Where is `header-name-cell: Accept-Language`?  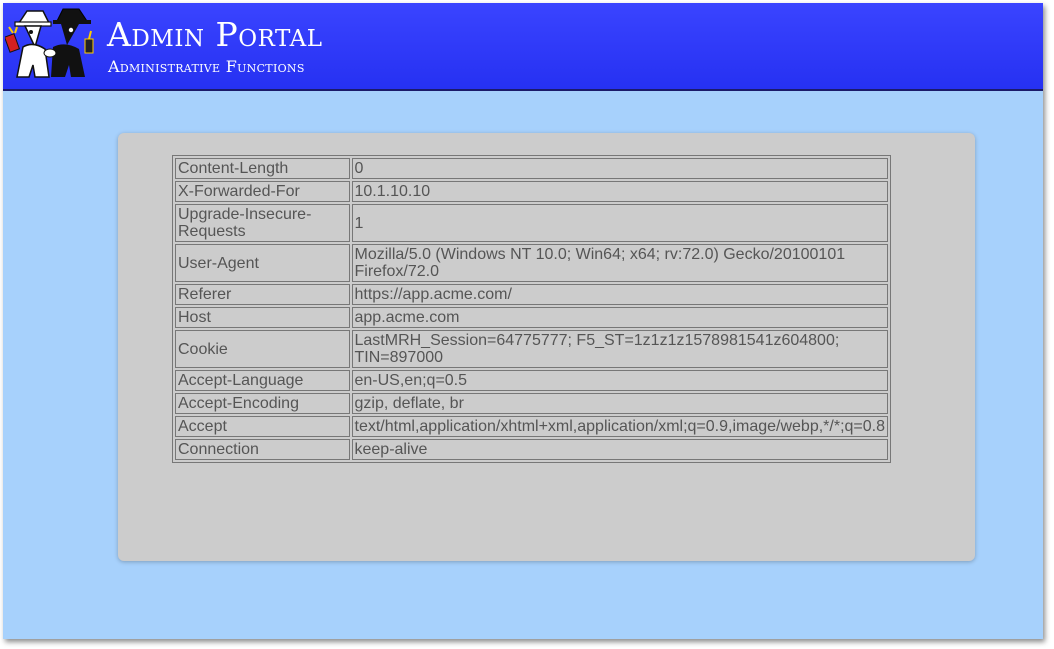 header-name-cell: Accept-Language is located at coordinates (262, 380).